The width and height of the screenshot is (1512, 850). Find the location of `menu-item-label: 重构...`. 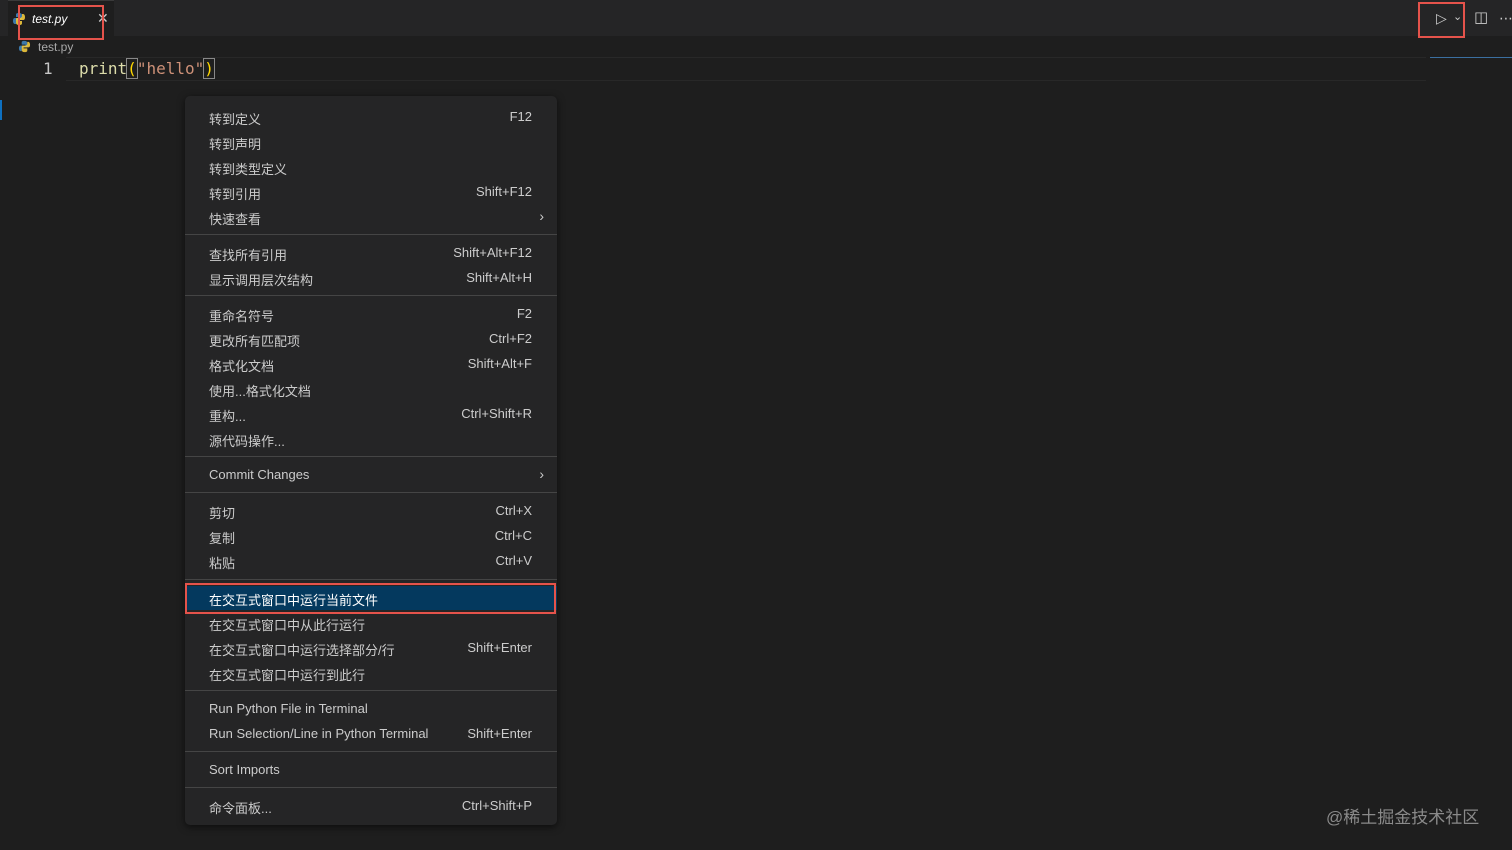

menu-item-label: 重构... is located at coordinates (227, 416).